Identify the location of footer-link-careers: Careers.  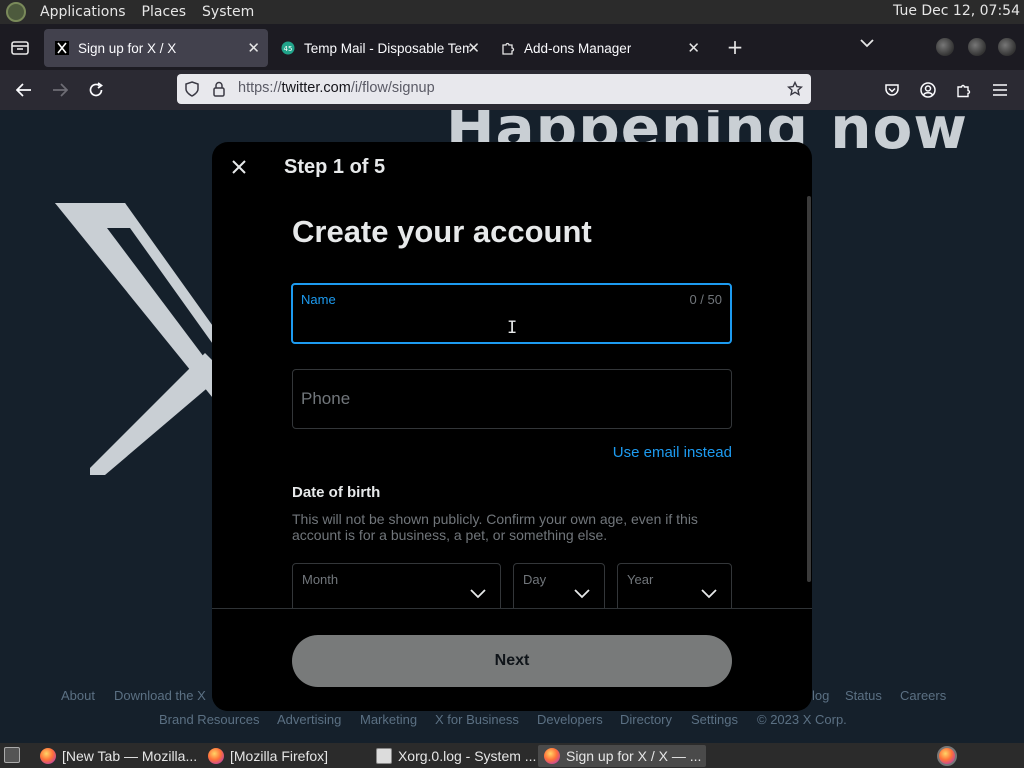
(923, 695).